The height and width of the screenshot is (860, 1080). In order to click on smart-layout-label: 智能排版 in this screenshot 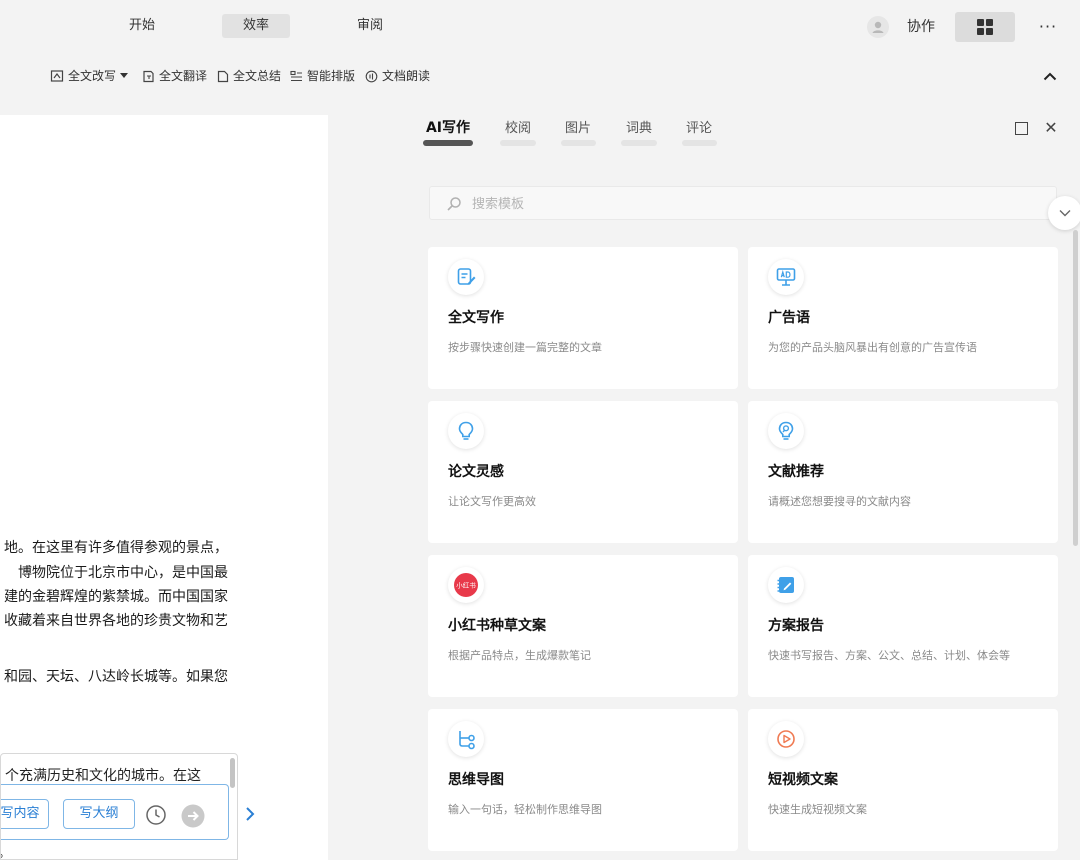, I will do `click(331, 76)`.